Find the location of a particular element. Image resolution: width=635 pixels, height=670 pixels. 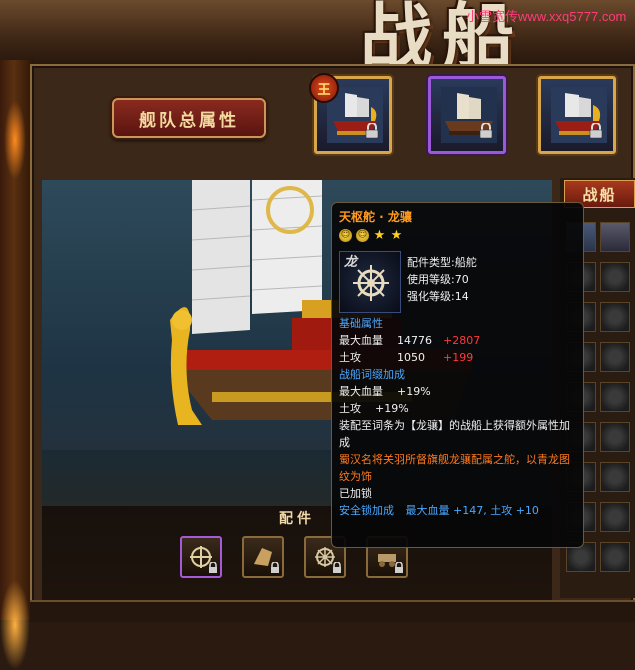

base-stats-heading: 基础属性 is located at coordinates (361, 323).